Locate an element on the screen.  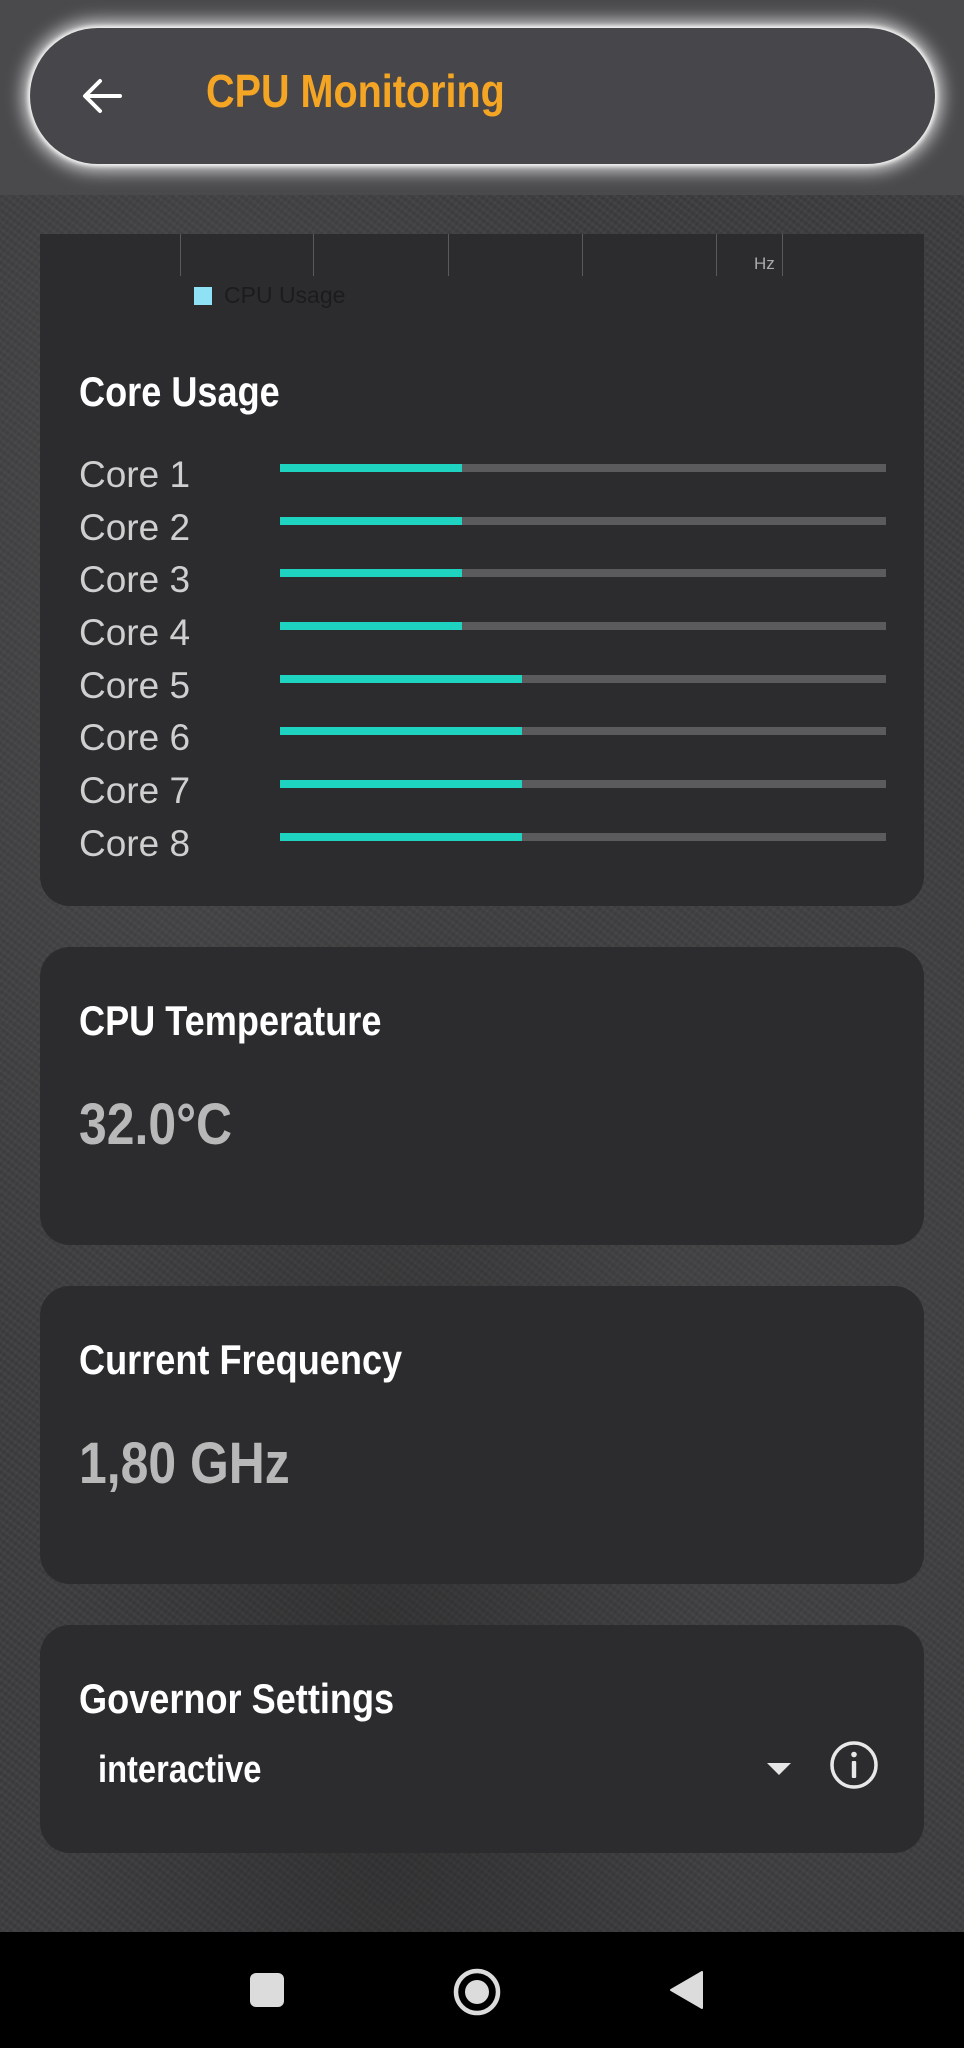
core-label: Core 4 is located at coordinates (135, 632).